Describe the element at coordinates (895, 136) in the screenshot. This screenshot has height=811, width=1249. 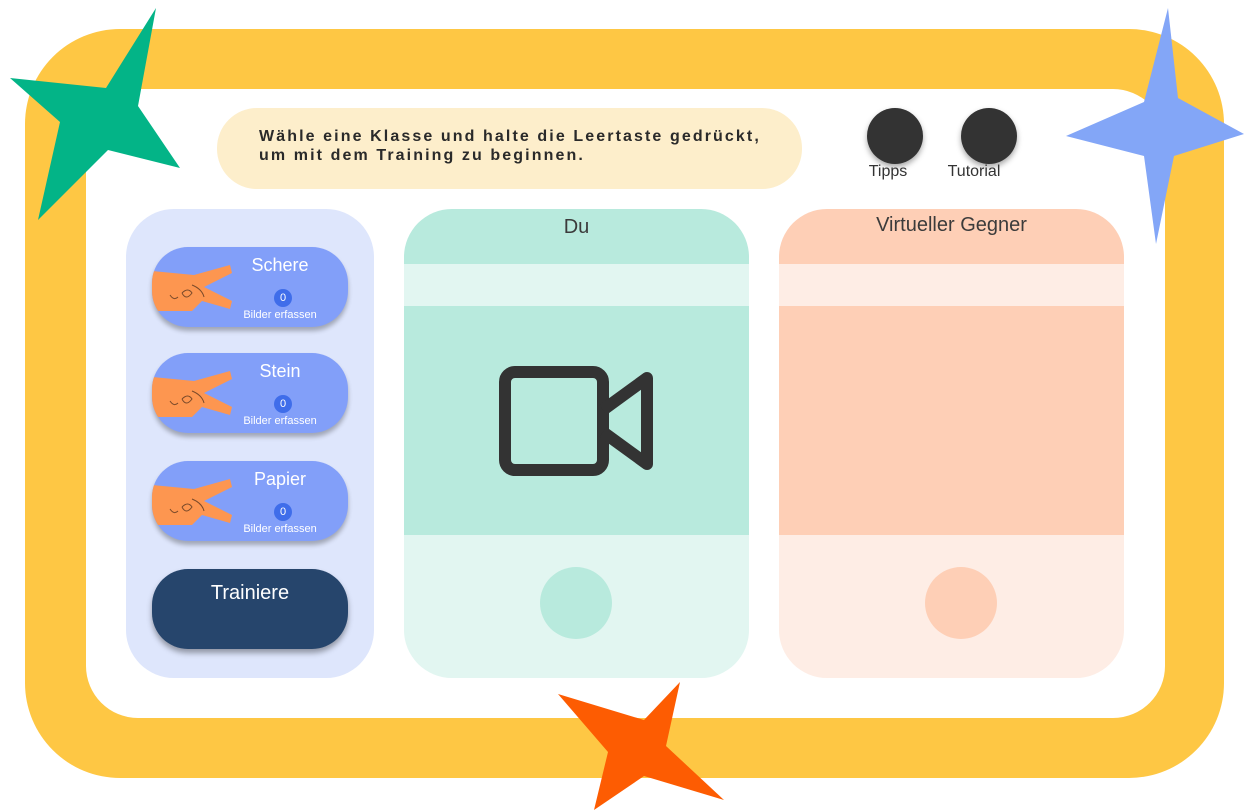
I see `tips-button` at that location.